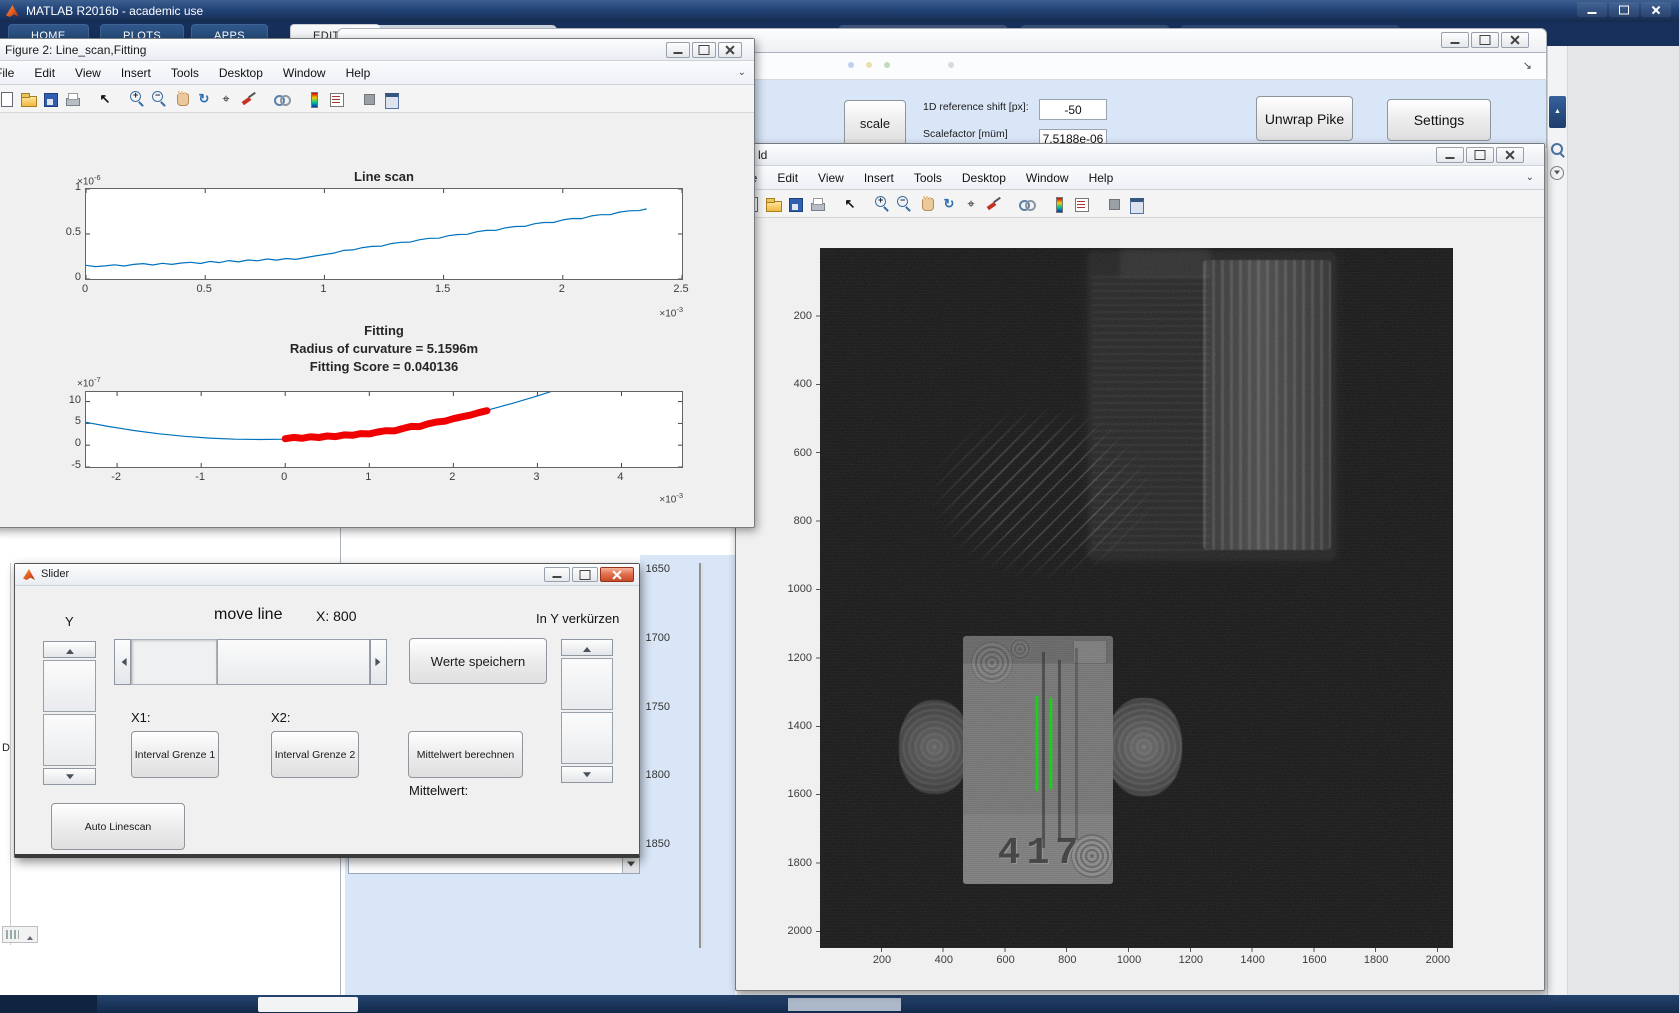 Image resolution: width=1679 pixels, height=1013 pixels. Describe the element at coordinates (122, 662) in the screenshot. I see `slider-left-button` at that location.